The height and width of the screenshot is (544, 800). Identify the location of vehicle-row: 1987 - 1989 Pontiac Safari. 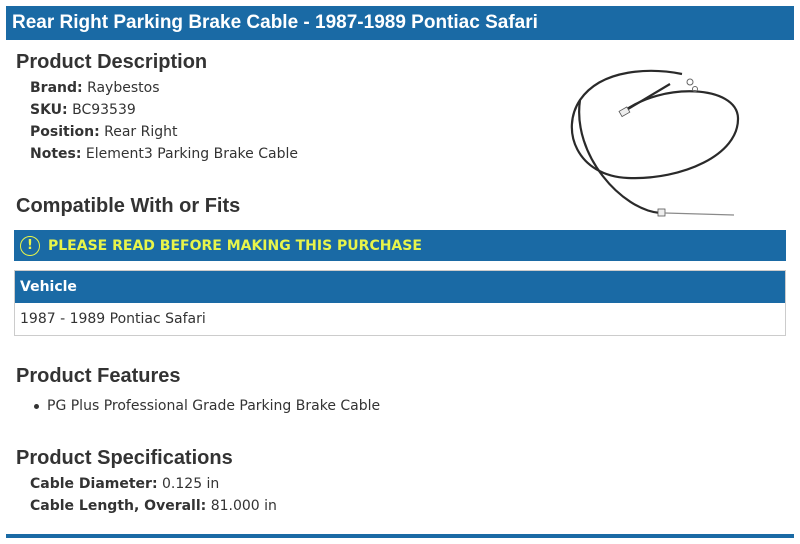
(113, 319).